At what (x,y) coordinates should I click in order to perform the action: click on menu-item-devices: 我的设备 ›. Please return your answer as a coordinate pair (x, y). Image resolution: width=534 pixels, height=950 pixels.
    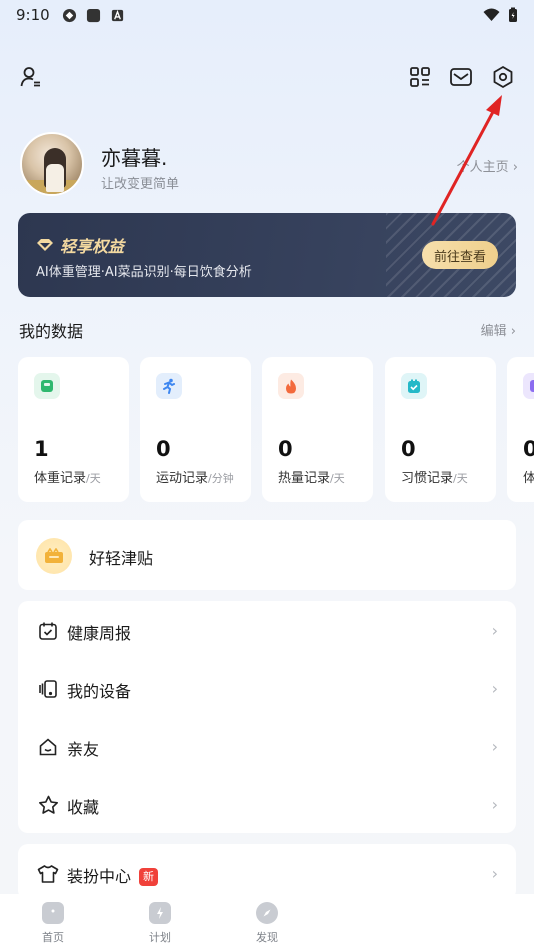
    Looking at the image, I should click on (267, 688).